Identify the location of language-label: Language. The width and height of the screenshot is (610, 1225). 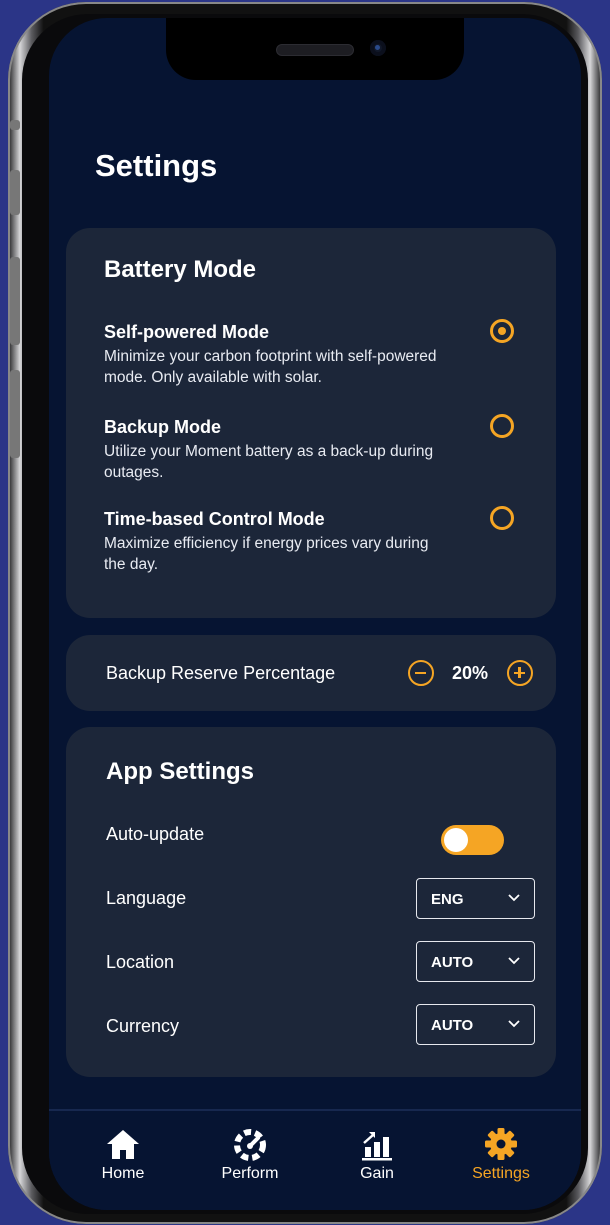
(146, 898).